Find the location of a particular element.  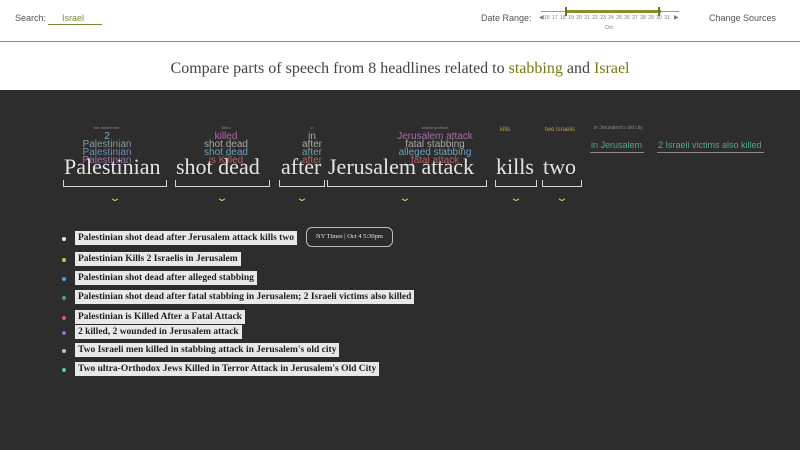

date-range-selection is located at coordinates (613, 11).